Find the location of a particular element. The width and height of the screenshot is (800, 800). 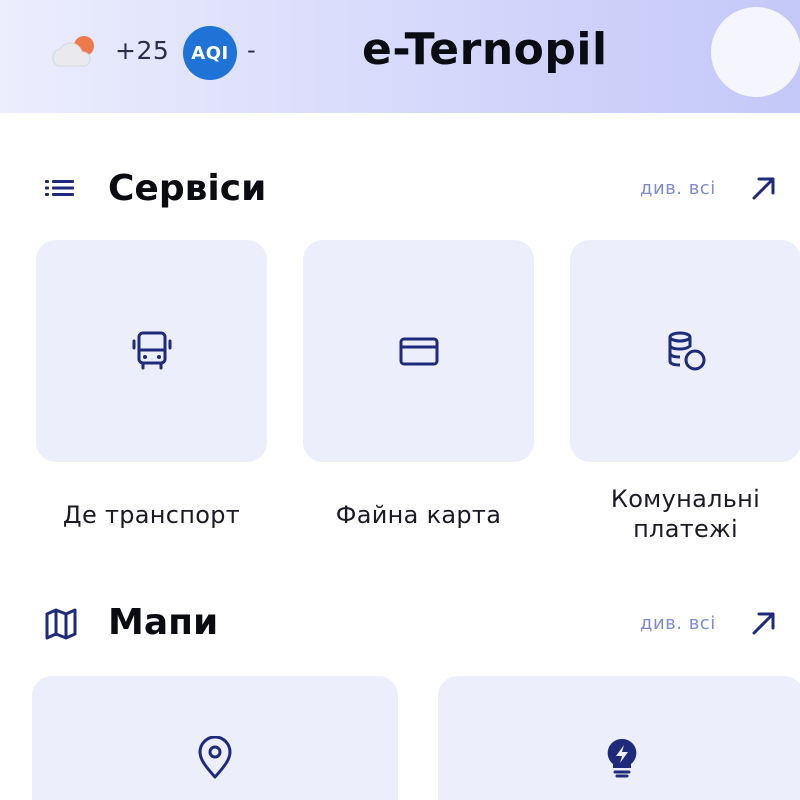

card-icon is located at coordinates (419, 351).